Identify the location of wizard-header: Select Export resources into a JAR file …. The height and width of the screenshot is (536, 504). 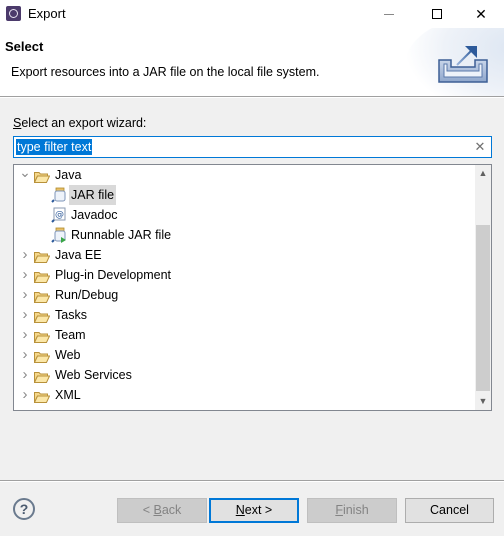
(252, 62).